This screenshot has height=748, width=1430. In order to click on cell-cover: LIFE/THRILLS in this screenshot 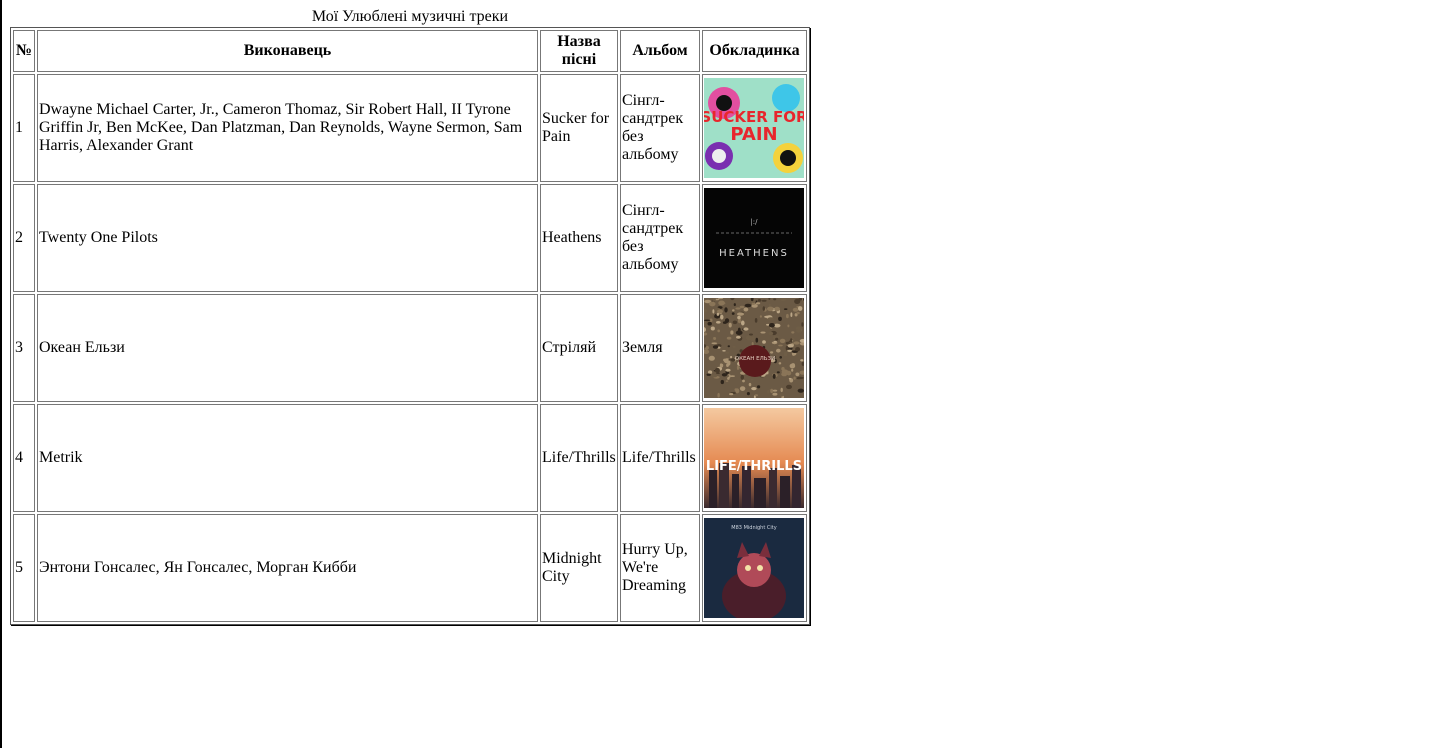, I will do `click(754, 458)`.